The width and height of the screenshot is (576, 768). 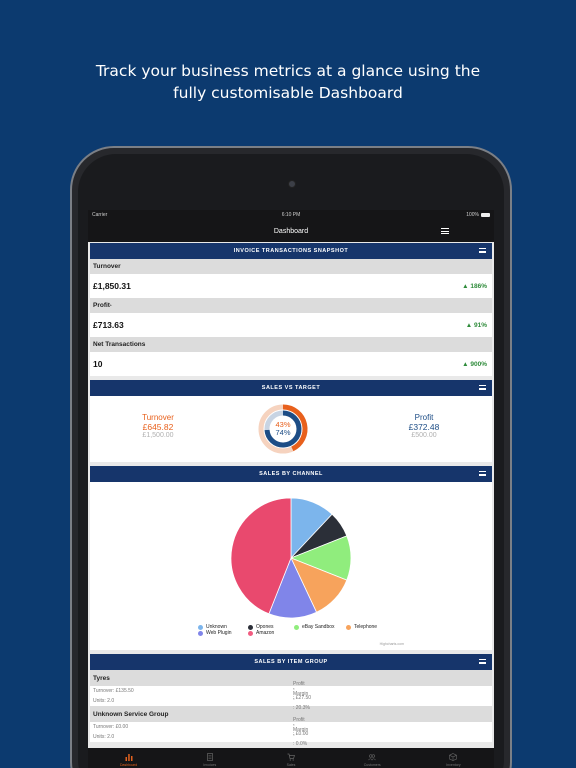 I want to click on group-name-tyres: Tyres, so click(x=291, y=678).